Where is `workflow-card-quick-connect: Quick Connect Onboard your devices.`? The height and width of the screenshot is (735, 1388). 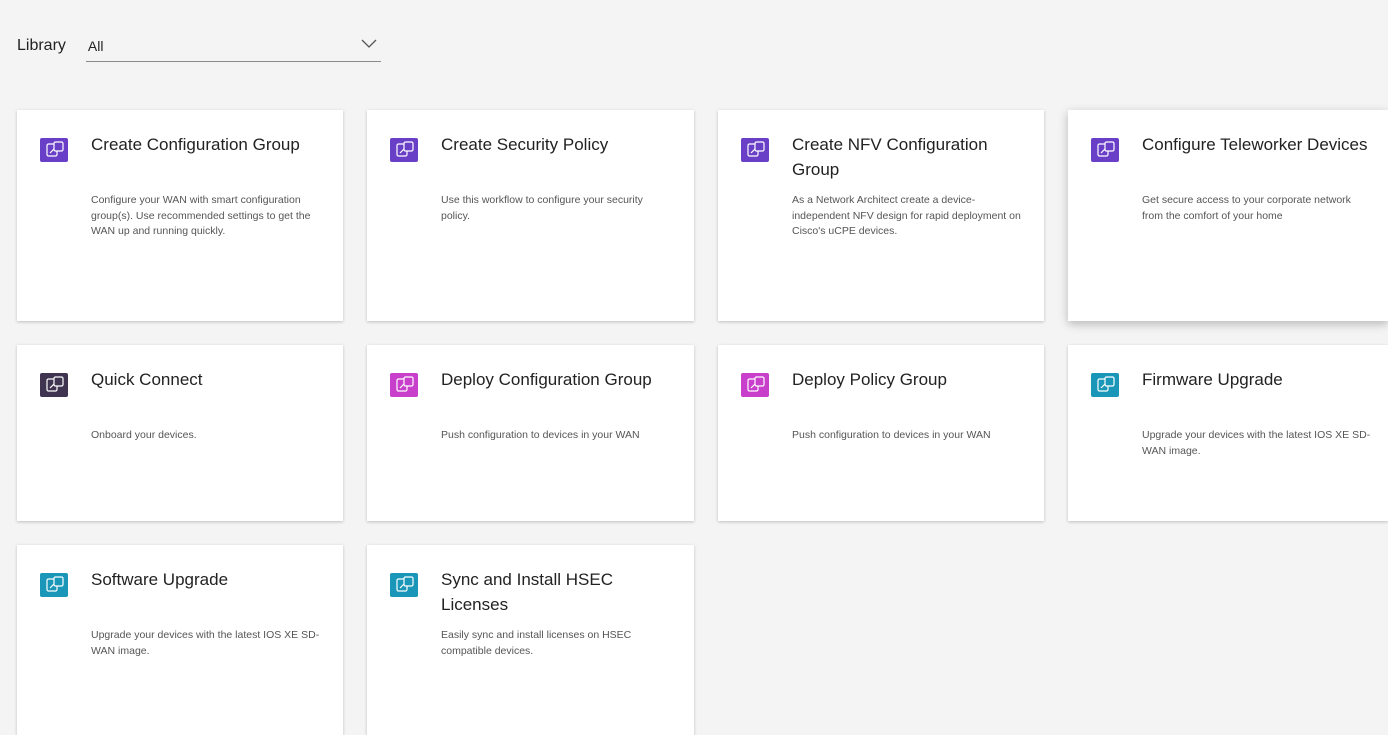 workflow-card-quick-connect: Quick Connect Onboard your devices. is located at coordinates (180, 433).